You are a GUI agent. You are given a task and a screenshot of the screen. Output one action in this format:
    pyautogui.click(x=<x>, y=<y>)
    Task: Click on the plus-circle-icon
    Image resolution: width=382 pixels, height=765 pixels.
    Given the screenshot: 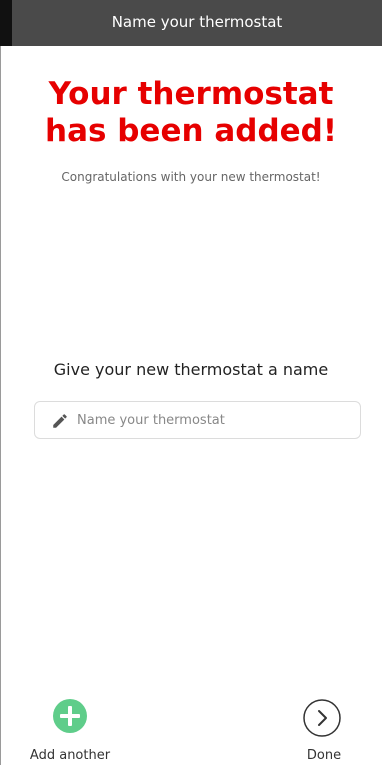 What is the action you would take?
    pyautogui.click(x=70, y=716)
    